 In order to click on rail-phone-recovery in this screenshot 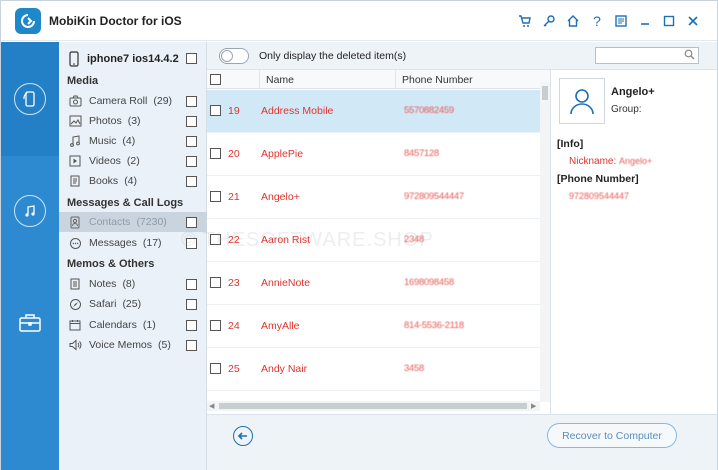, I will do `click(30, 99)`.